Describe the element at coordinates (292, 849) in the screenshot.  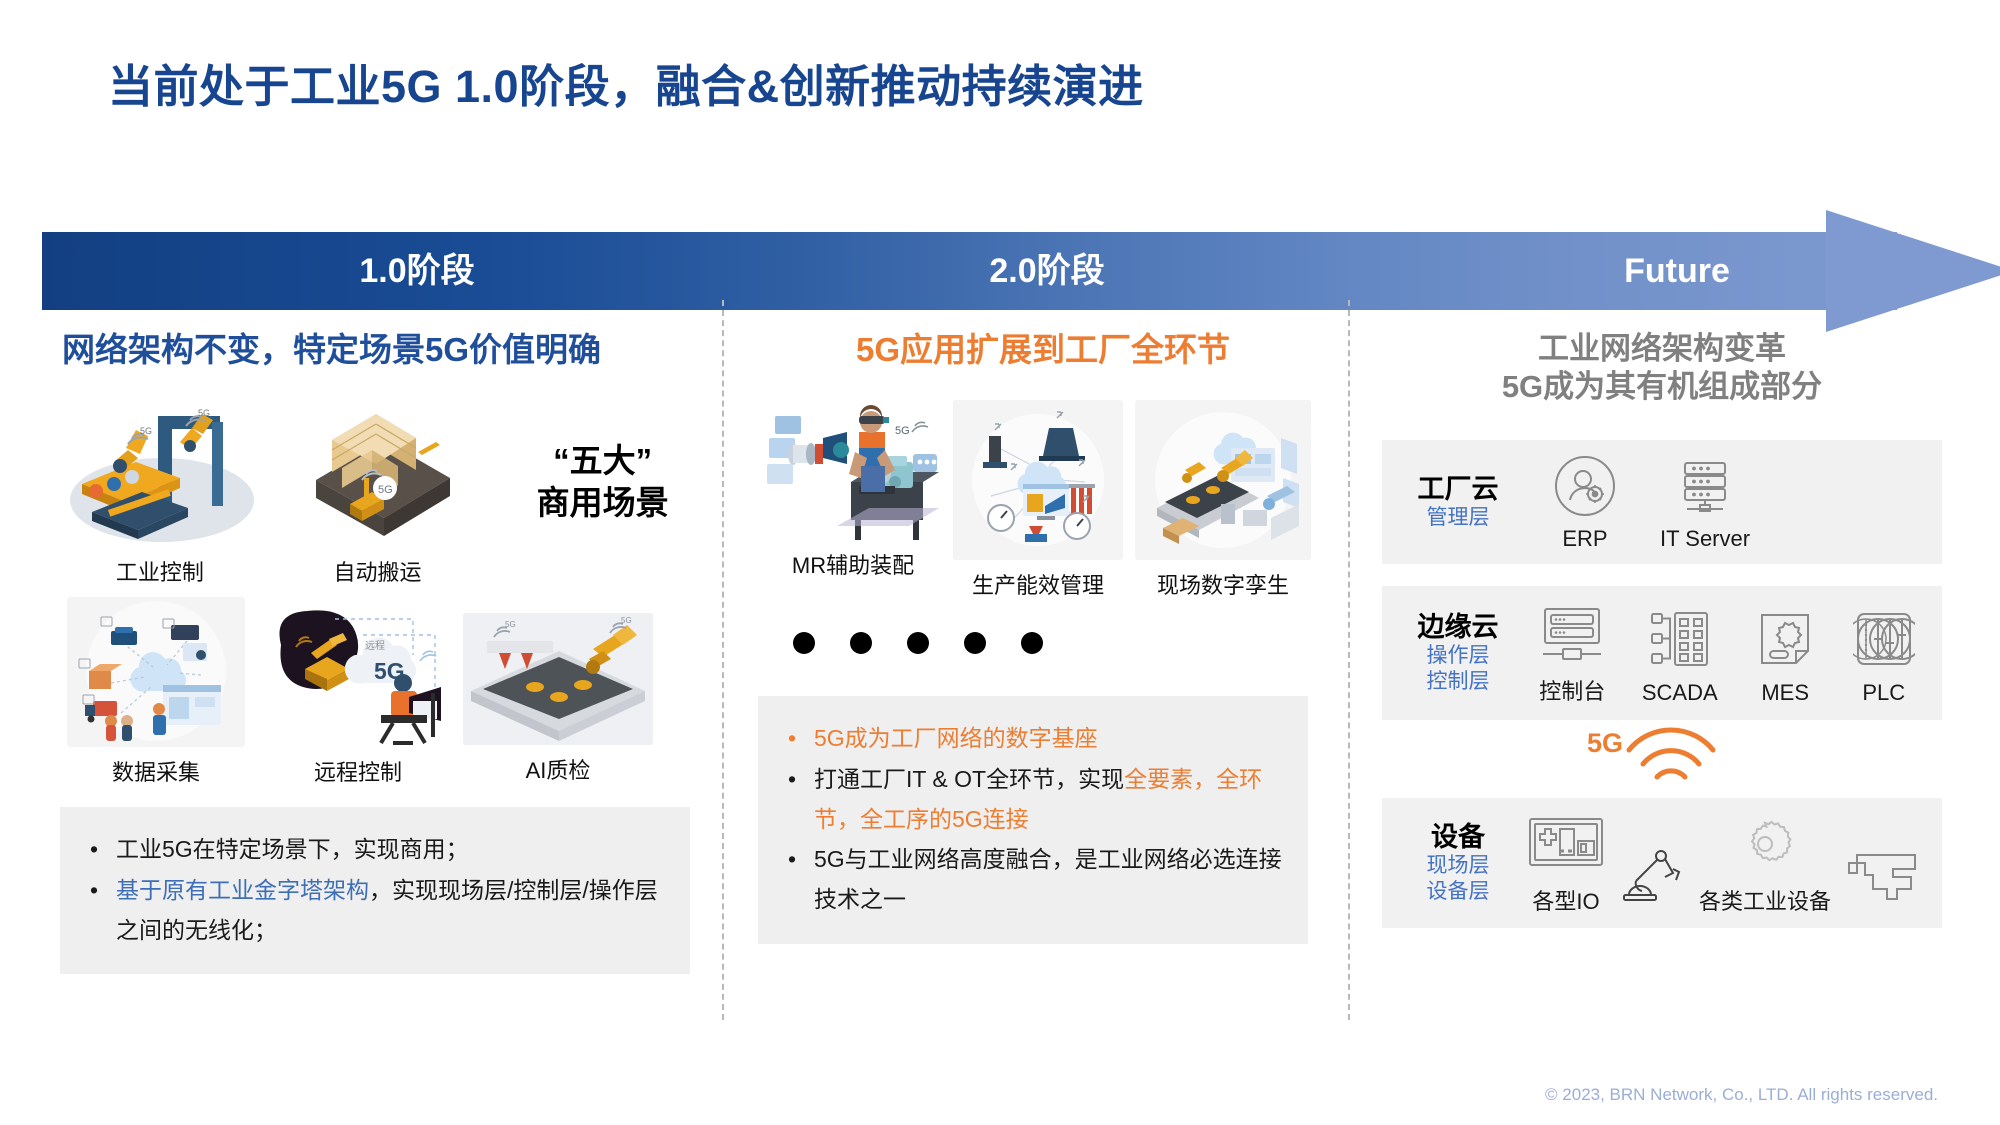
I see `bullet-text: 工业5G在特定场景下，实现商用；` at that location.